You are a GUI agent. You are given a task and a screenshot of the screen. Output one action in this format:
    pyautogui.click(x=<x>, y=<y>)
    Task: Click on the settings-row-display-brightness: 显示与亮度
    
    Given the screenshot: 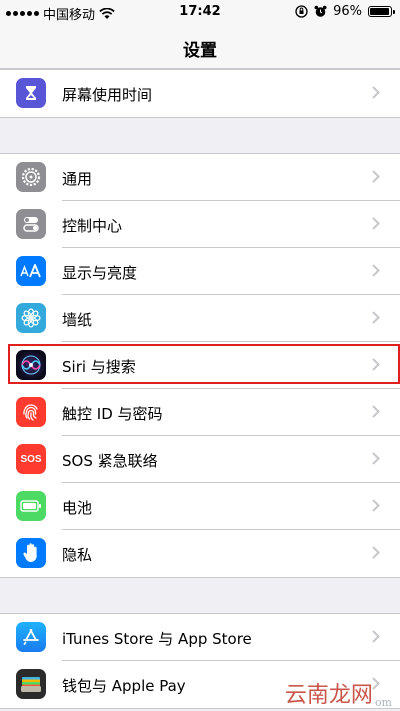 What is the action you would take?
    pyautogui.click(x=200, y=271)
    